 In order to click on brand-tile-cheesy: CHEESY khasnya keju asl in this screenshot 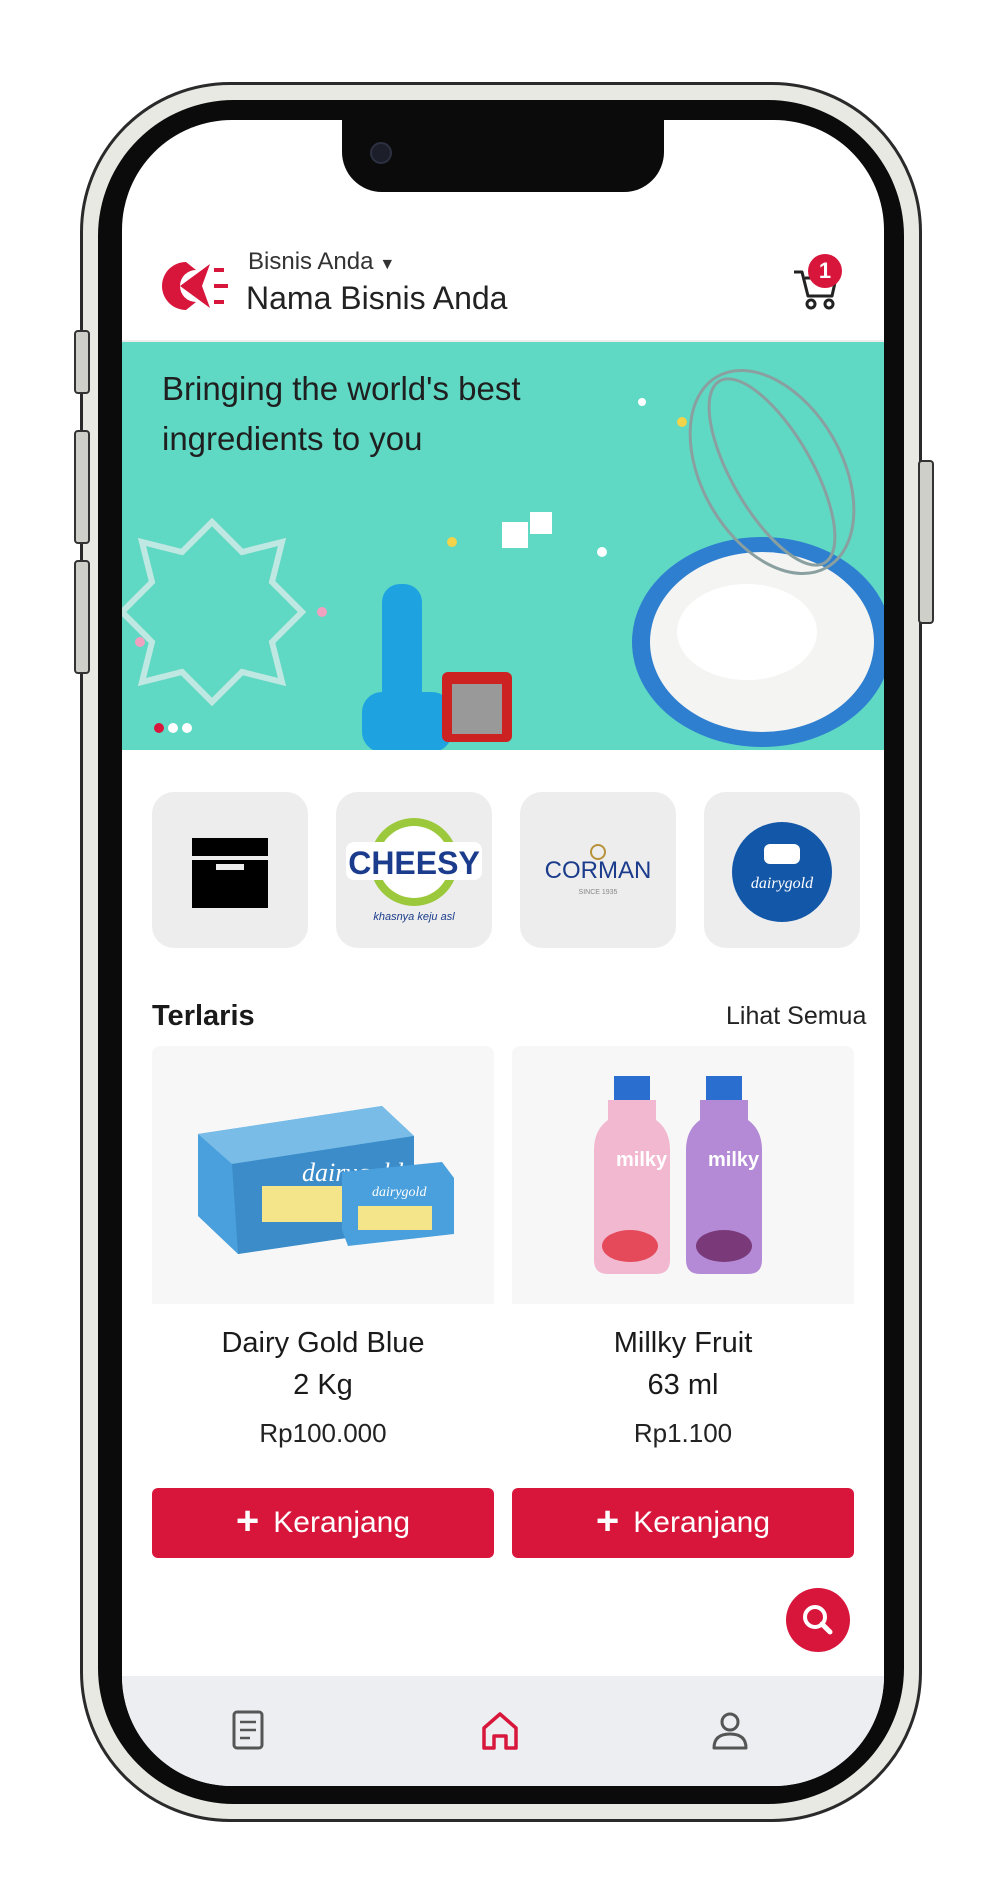, I will do `click(414, 870)`.